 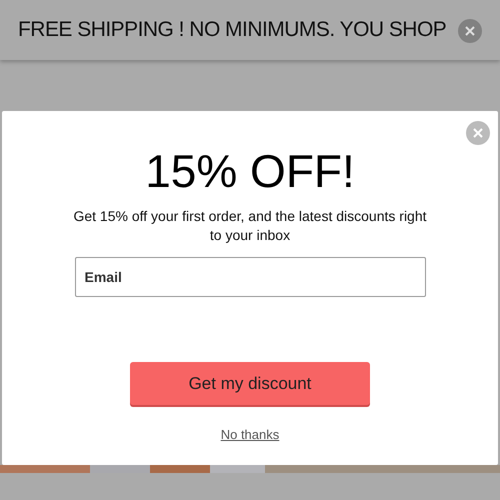 I want to click on no-thanks-link: No thanks, so click(x=250, y=434).